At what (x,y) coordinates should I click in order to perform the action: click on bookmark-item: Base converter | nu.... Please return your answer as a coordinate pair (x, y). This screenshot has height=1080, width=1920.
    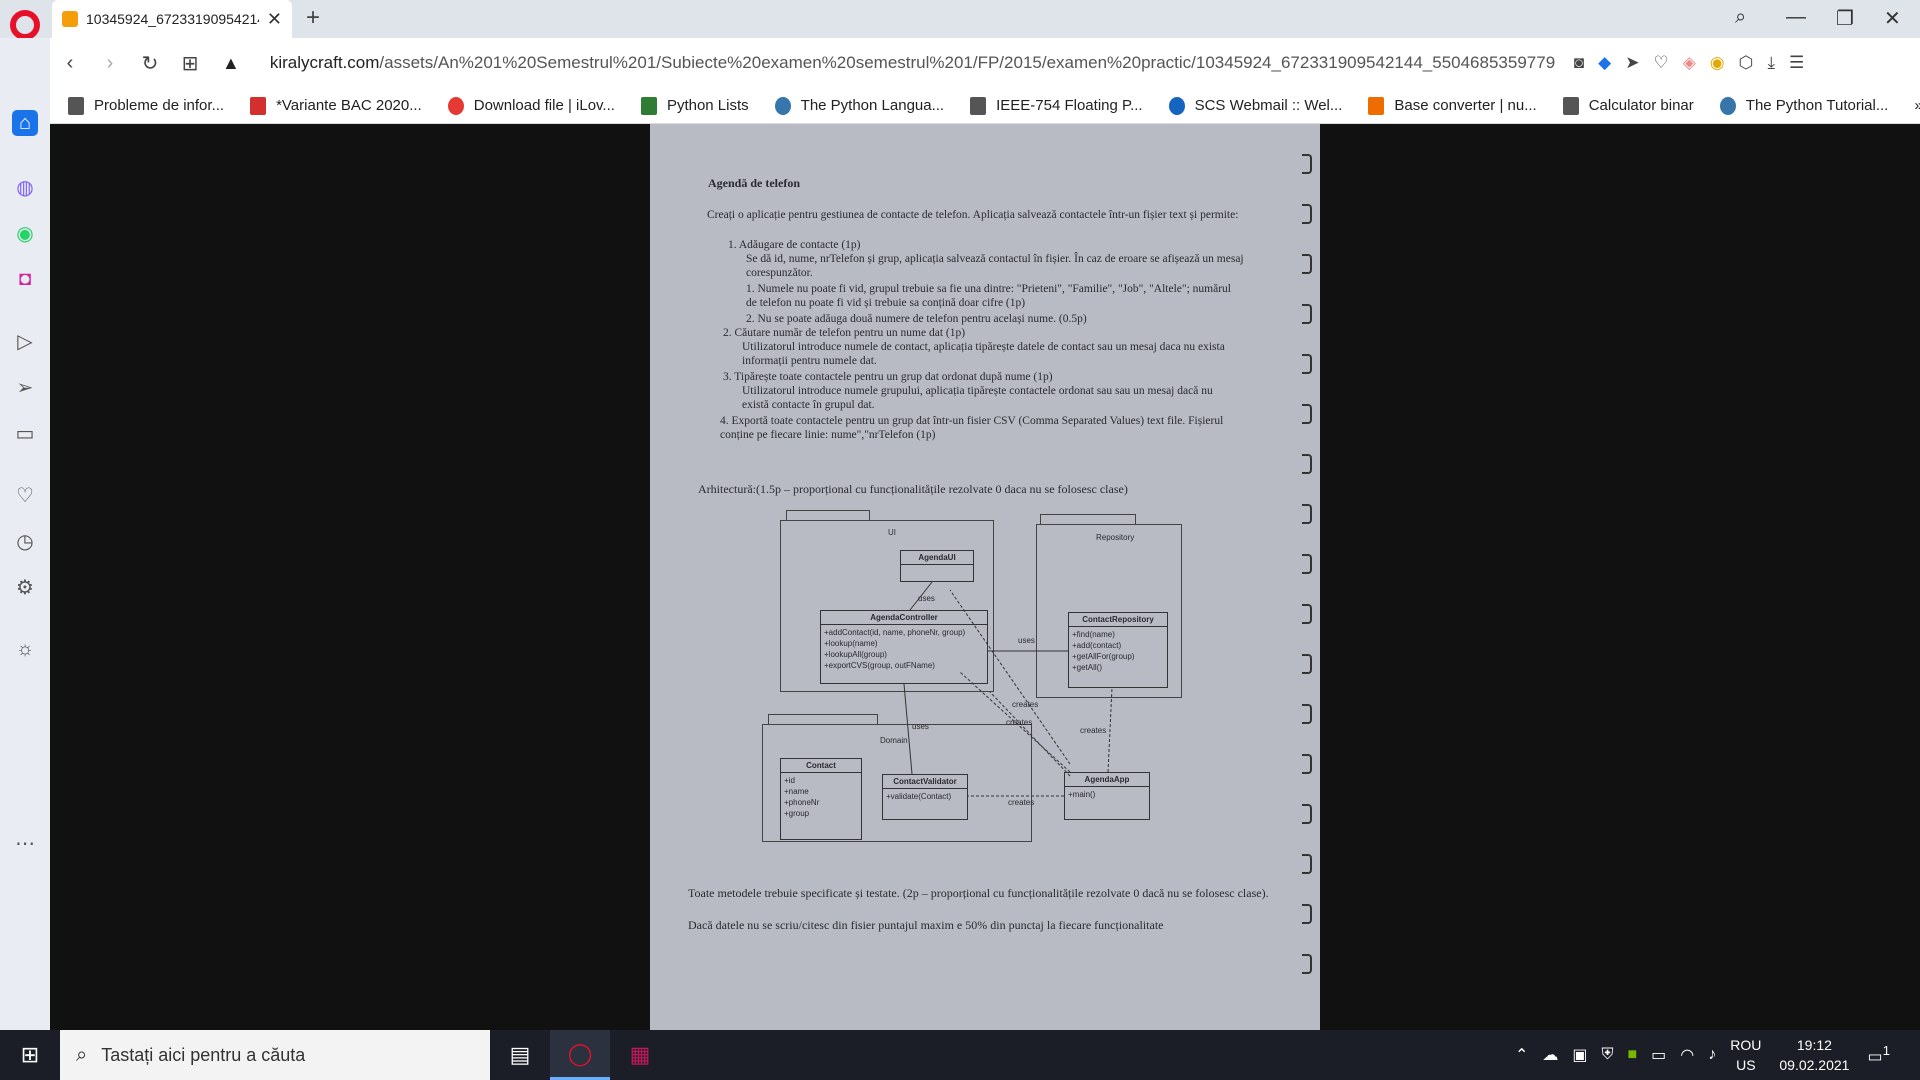
    Looking at the image, I should click on (1452, 105).